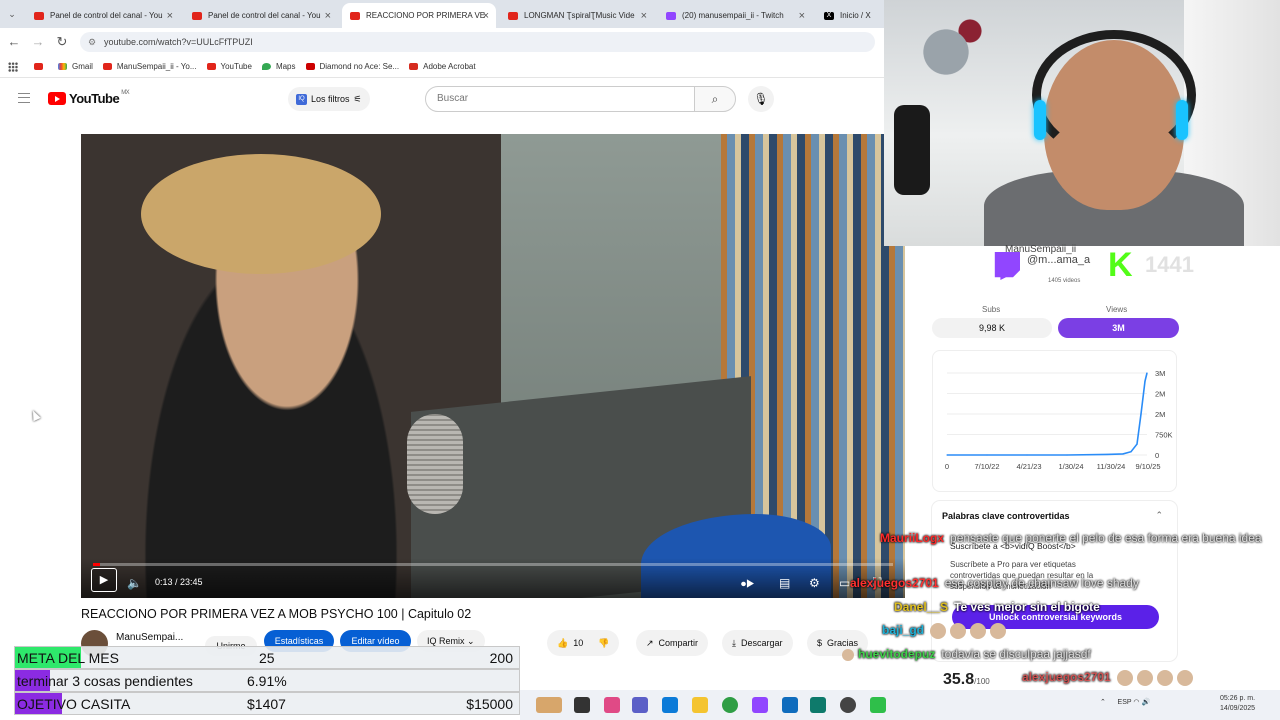 This screenshot has width=1280, height=720. Describe the element at coordinates (761, 99) in the screenshot. I see `voice-search-mic-icon: 🎙` at that location.